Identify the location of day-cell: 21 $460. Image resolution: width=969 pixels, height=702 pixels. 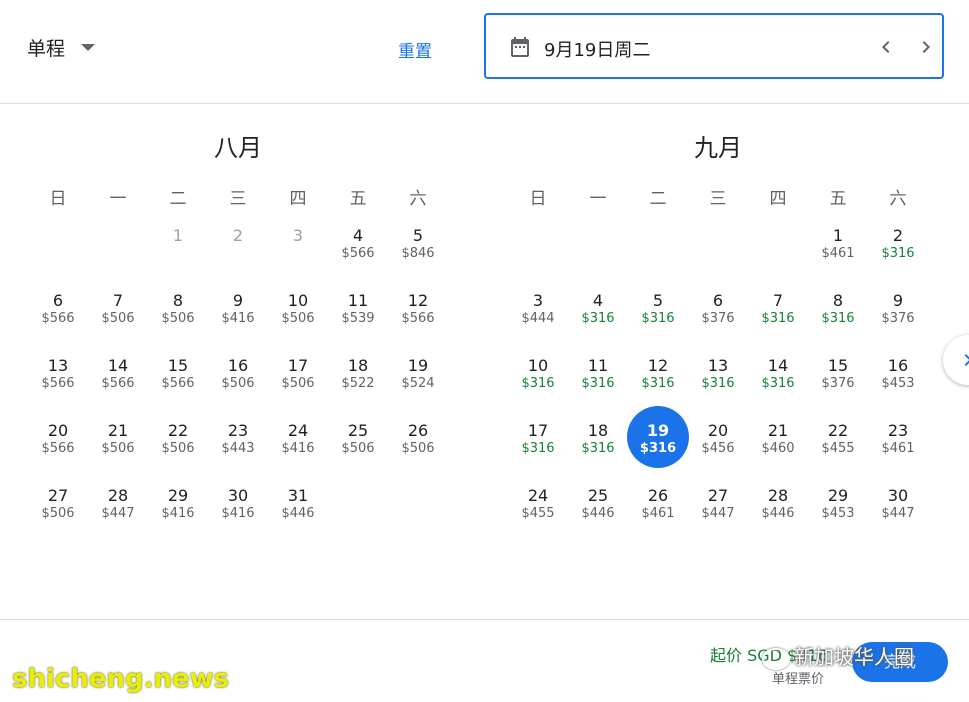
(778, 453).